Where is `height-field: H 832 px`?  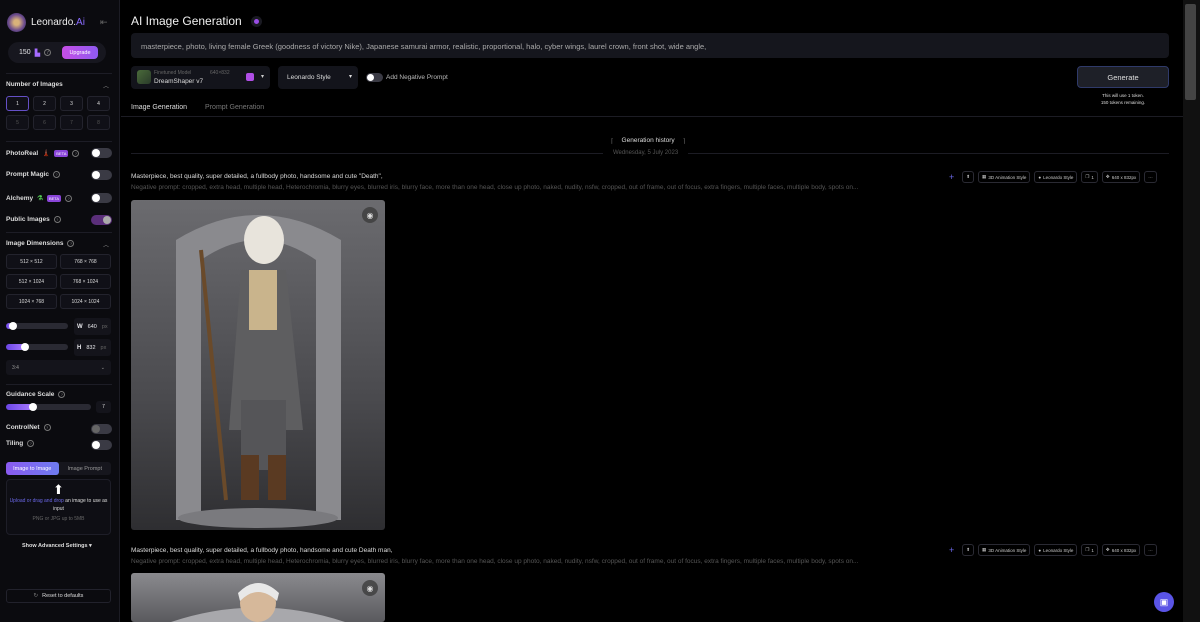 height-field: H 832 px is located at coordinates (92, 347).